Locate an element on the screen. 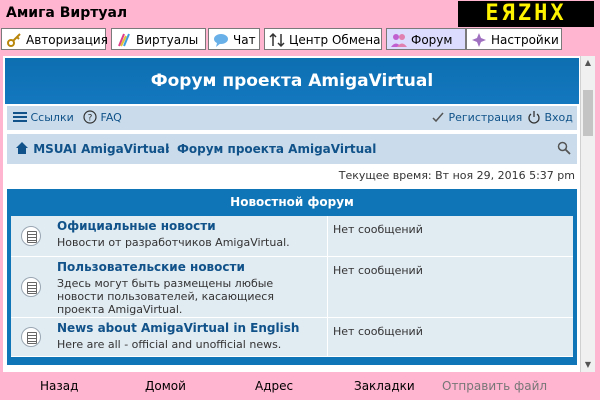 This screenshot has width=600, height=400. power-icon is located at coordinates (536, 117).